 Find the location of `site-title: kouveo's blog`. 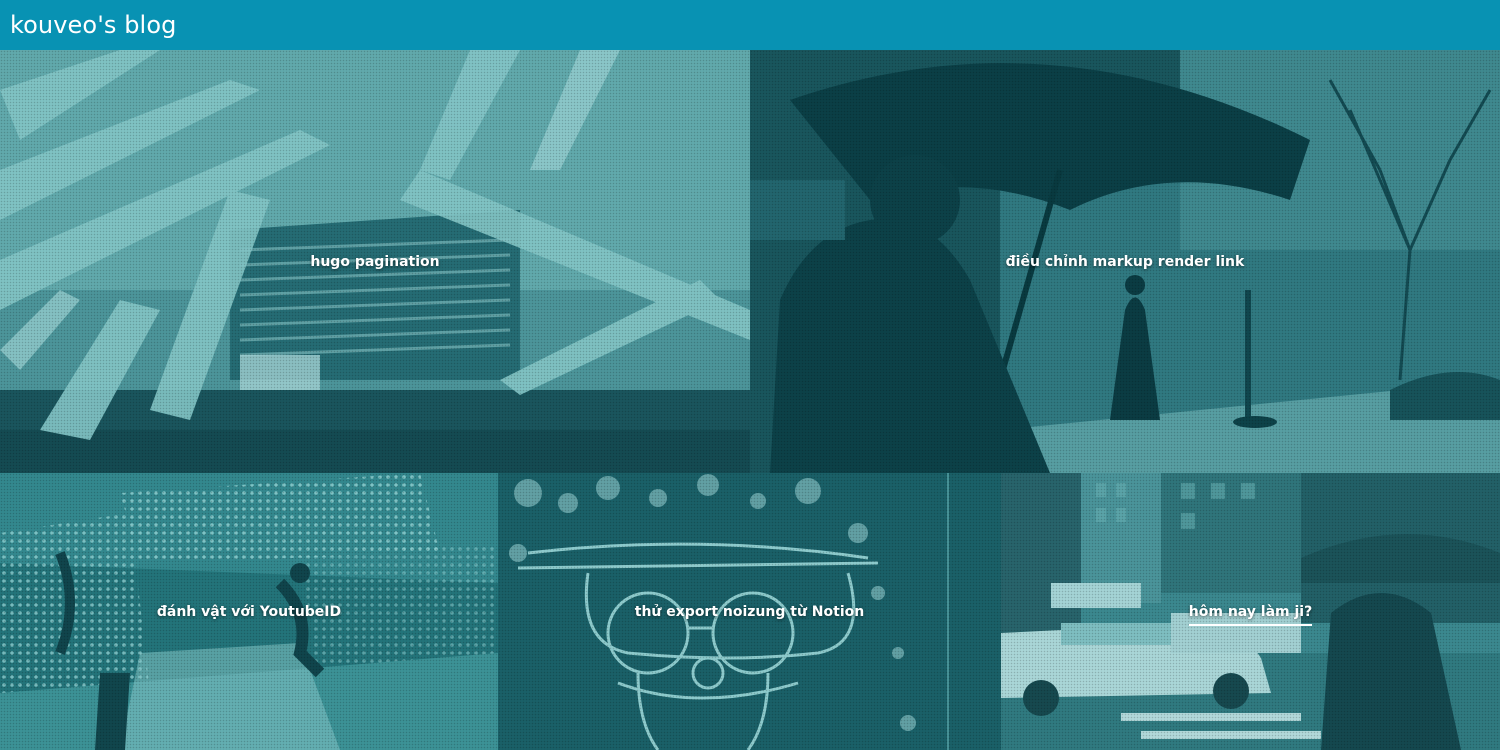

site-title: kouveo's blog is located at coordinates (93, 25).